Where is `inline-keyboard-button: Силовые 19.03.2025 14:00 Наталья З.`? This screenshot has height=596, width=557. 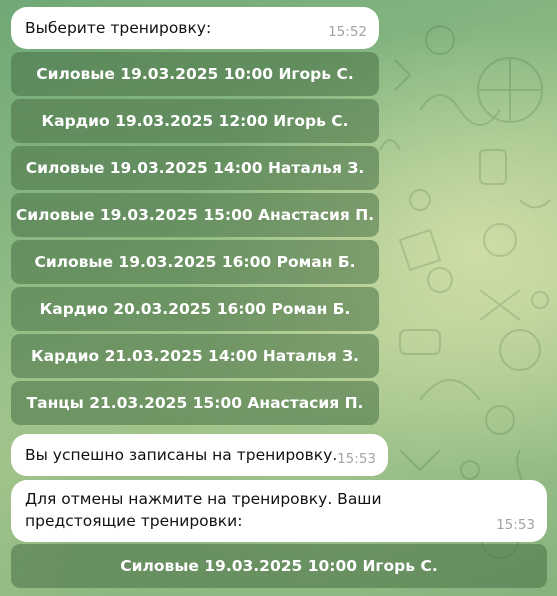
inline-keyboard-button: Силовые 19.03.2025 14:00 Наталья З. is located at coordinates (195, 168).